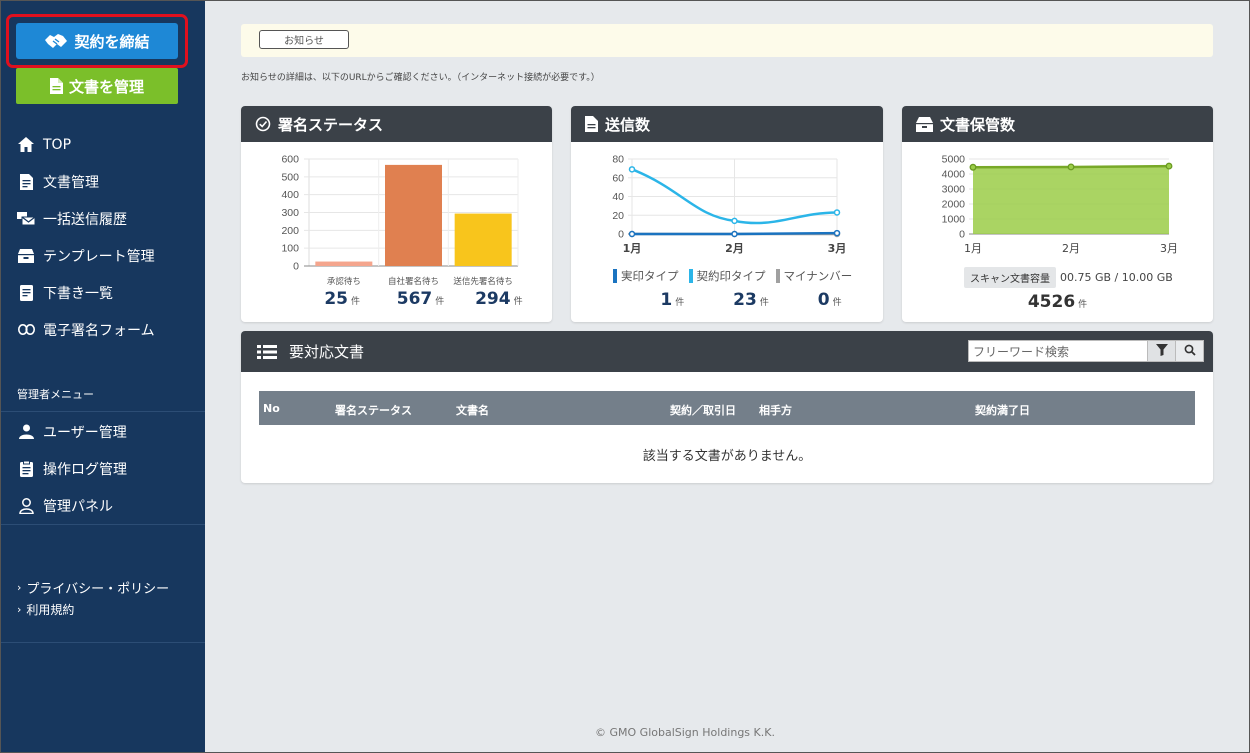 This screenshot has width=1250, height=753. Describe the element at coordinates (102, 144) in the screenshot. I see `sidebar-item-top: TOP` at that location.